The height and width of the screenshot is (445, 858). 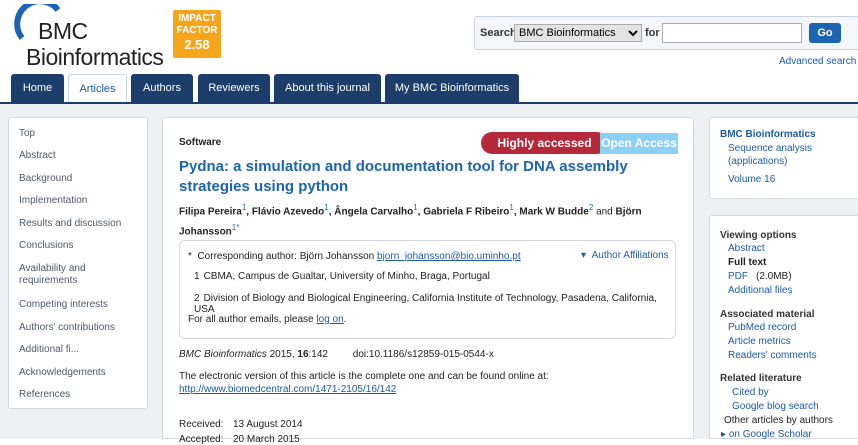 What do you see at coordinates (197, 24) in the screenshot?
I see `impact-factor-label: IMPACT FACTOR` at bounding box center [197, 24].